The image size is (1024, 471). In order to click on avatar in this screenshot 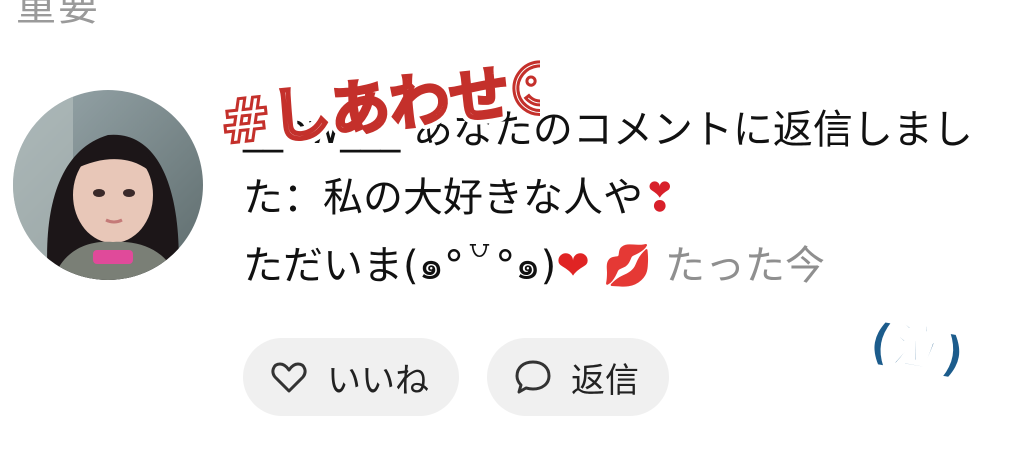, I will do `click(108, 185)`.